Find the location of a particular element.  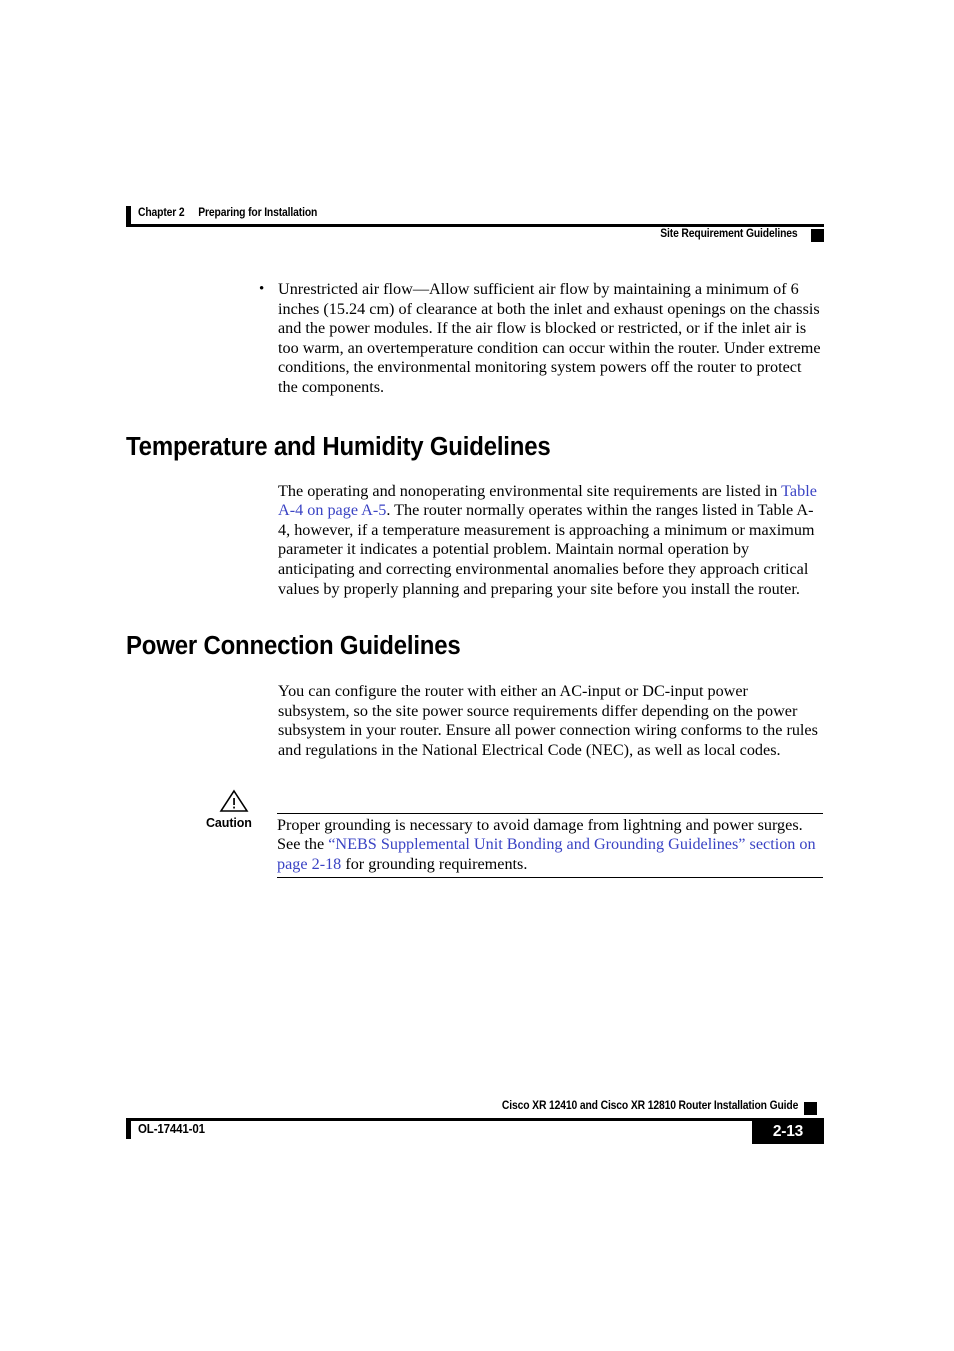

header-chapter-text: Chapter 2 Preparing for Installation is located at coordinates (228, 213).